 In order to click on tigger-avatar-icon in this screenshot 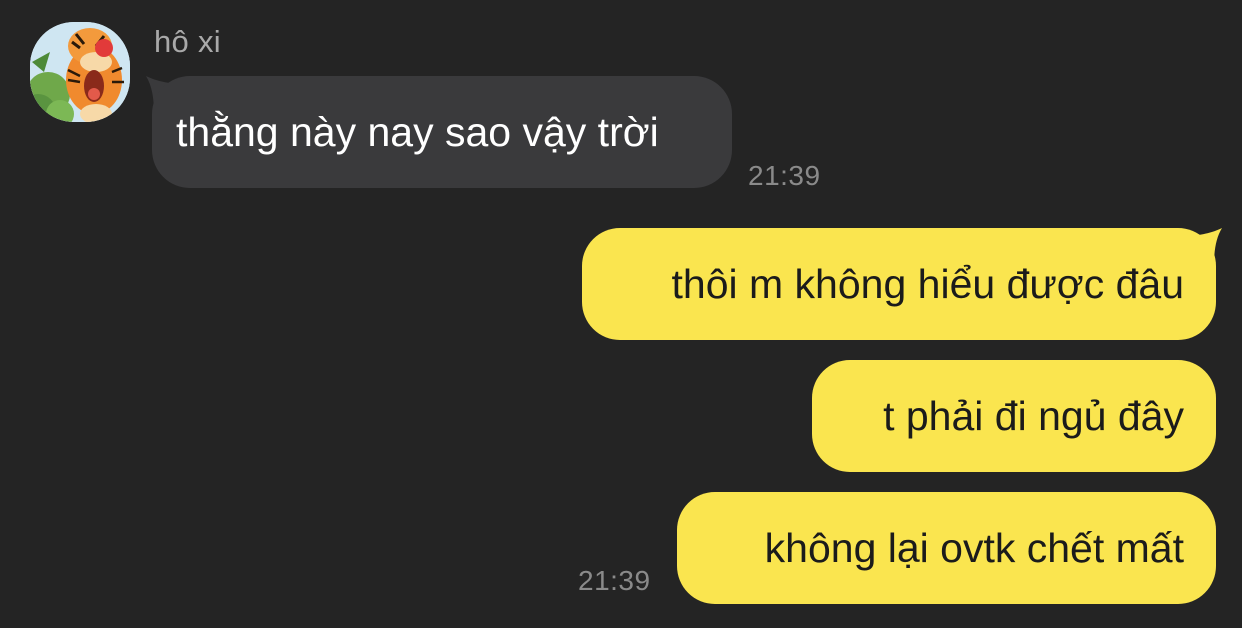, I will do `click(80, 72)`.